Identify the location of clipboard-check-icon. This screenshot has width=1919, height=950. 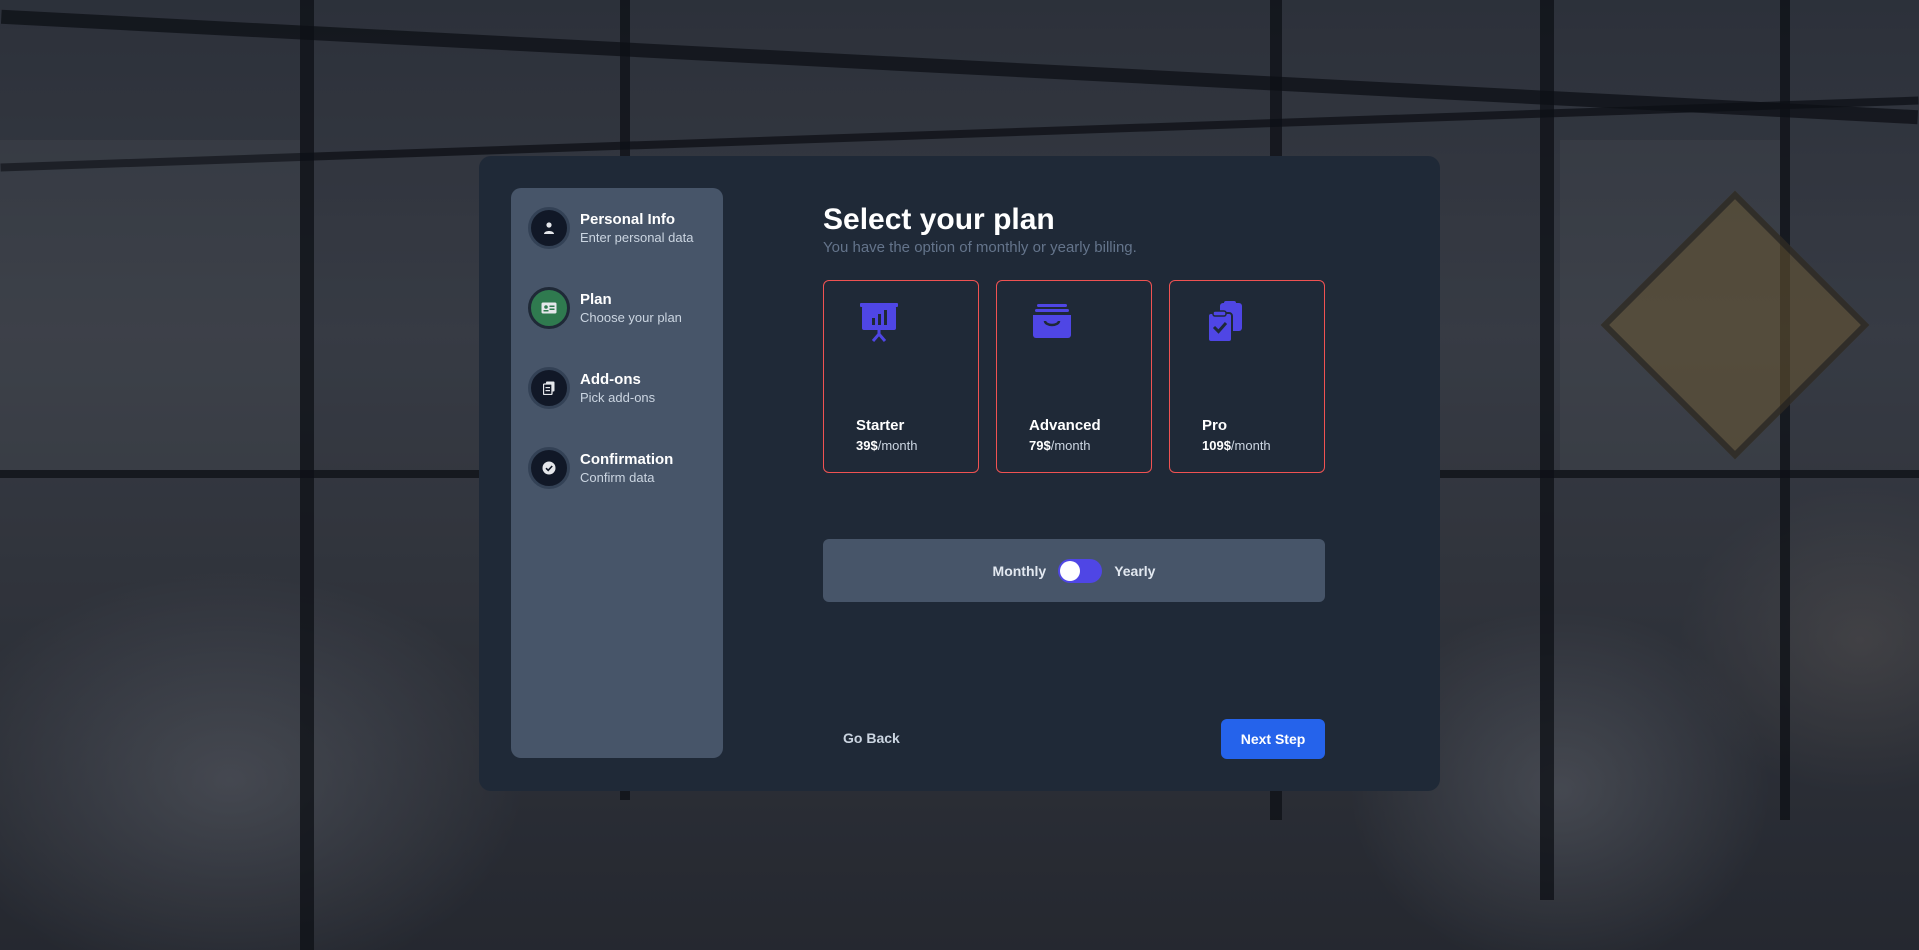
(1225, 322).